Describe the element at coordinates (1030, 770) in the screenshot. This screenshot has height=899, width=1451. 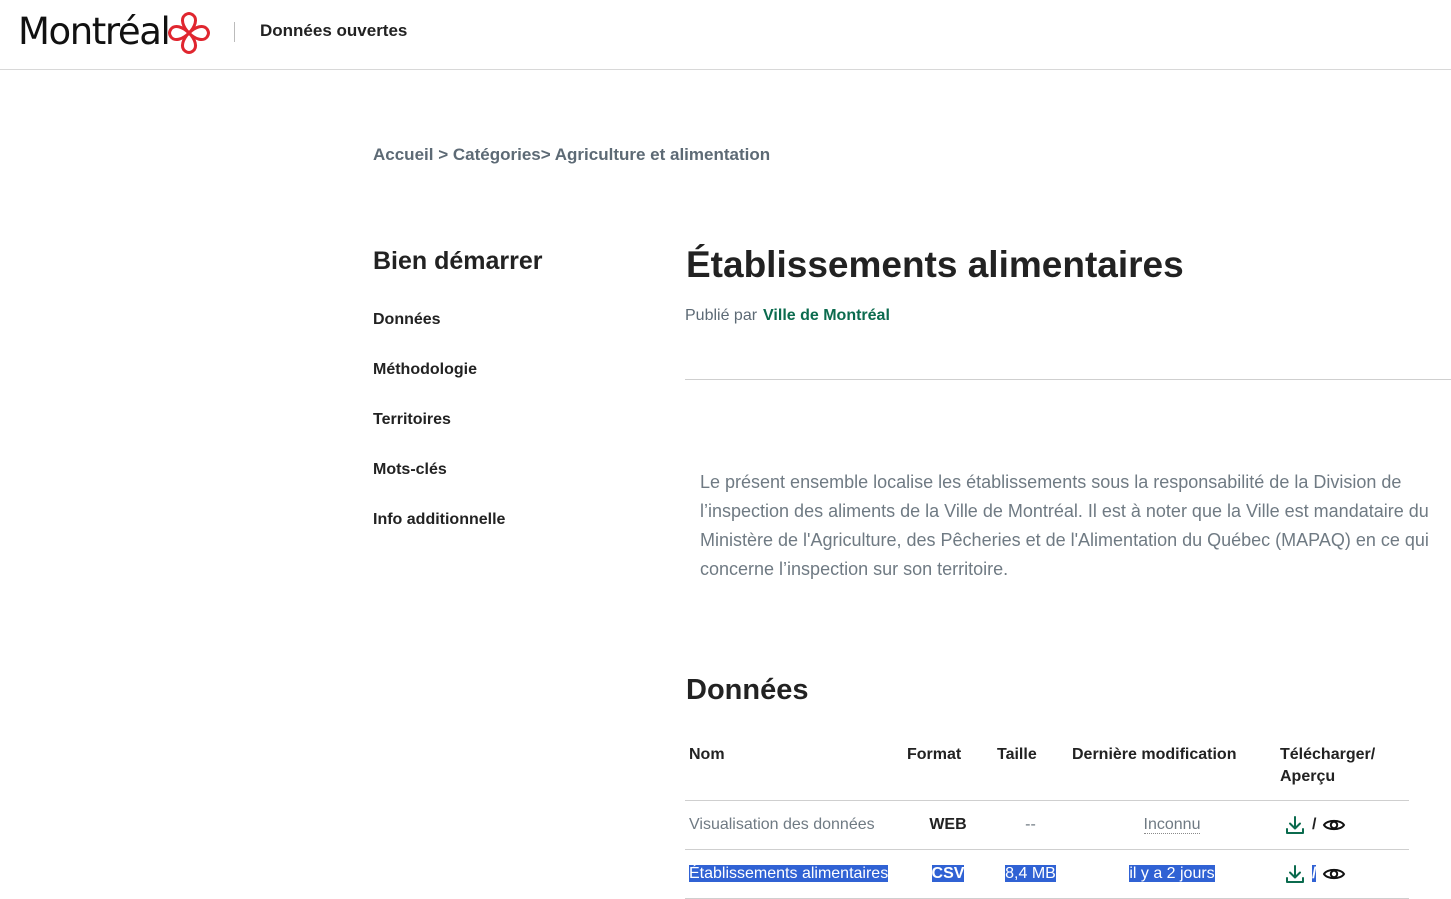
I see `column-header-size: Taille` at that location.